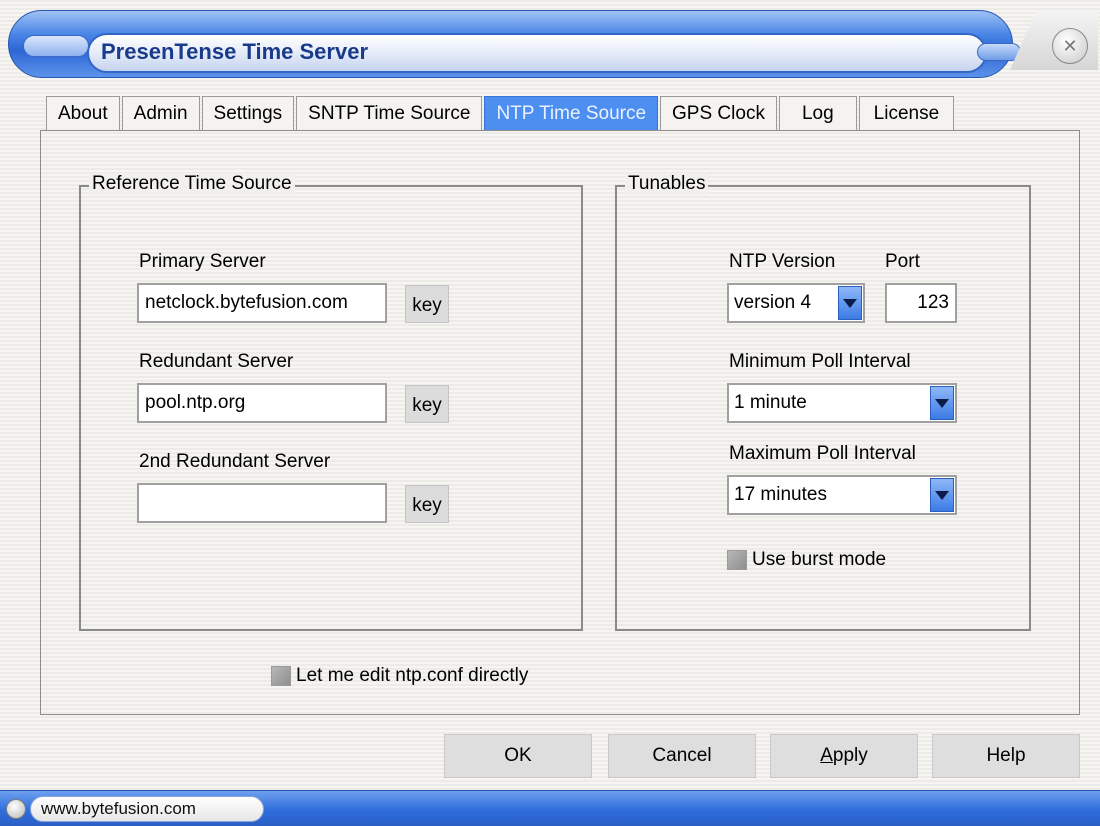 Image resolution: width=1100 pixels, height=826 pixels. I want to click on edit-ntp-conf-checkbox-row: Let me edit ntp.conf directly, so click(399, 676).